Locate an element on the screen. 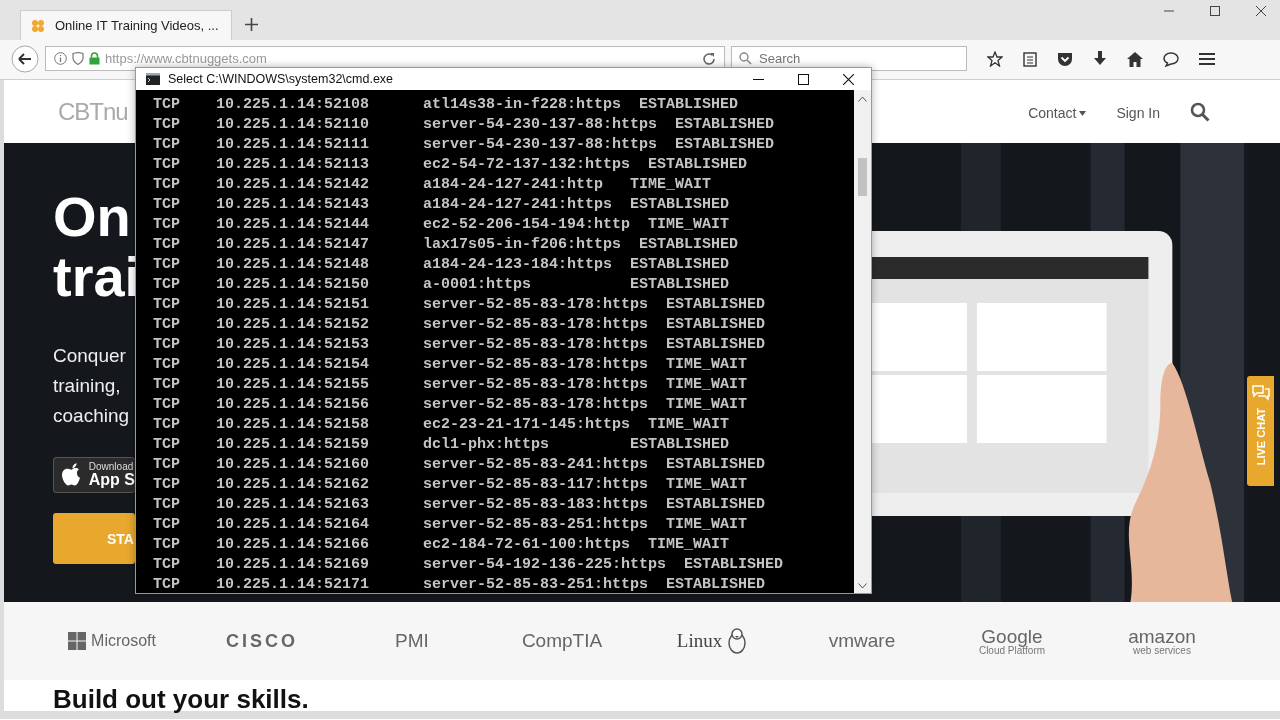 The height and width of the screenshot is (720, 1280). partner-logo: Google is located at coordinates (1012, 636).